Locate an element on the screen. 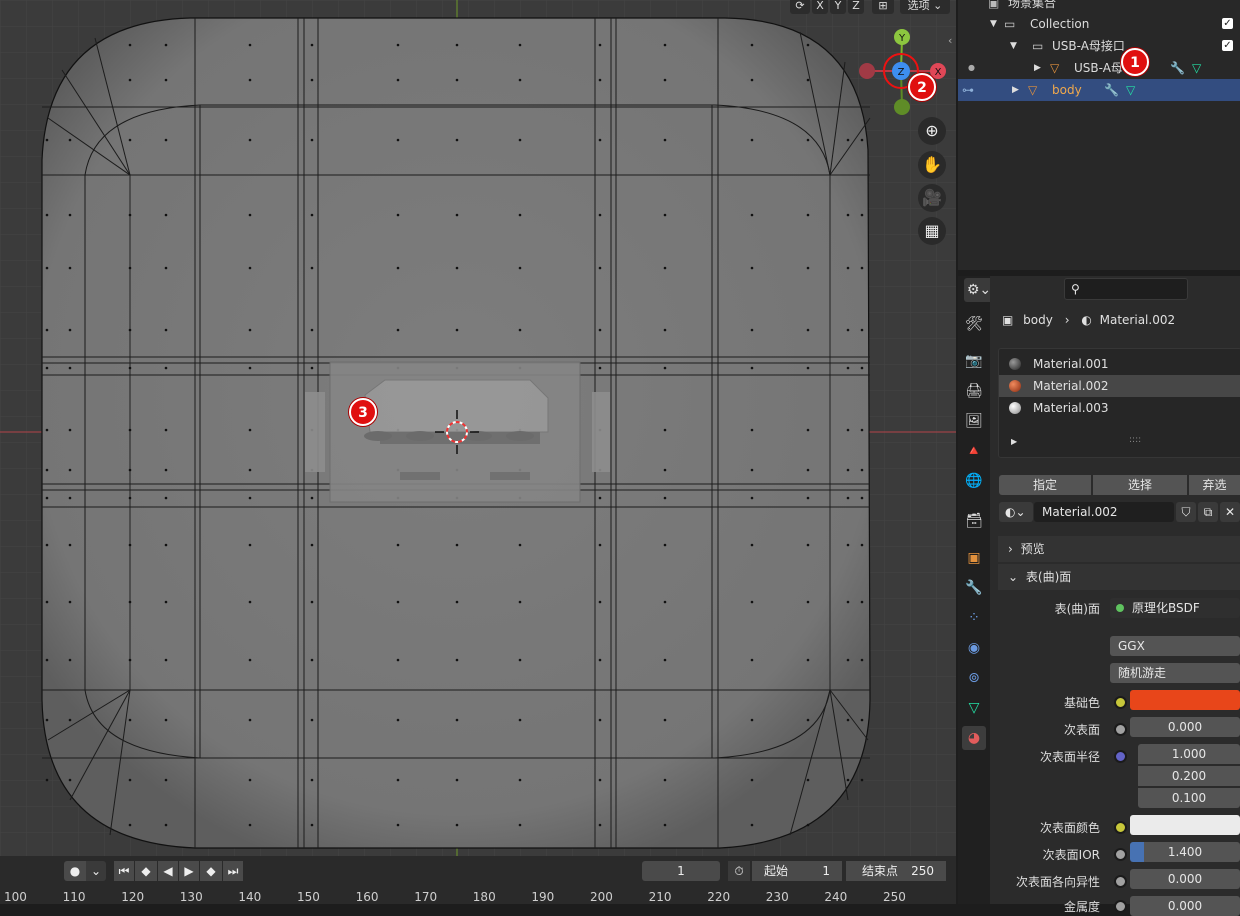 The width and height of the screenshot is (1240, 916). world-tab-icon: 🌐 is located at coordinates (974, 481).